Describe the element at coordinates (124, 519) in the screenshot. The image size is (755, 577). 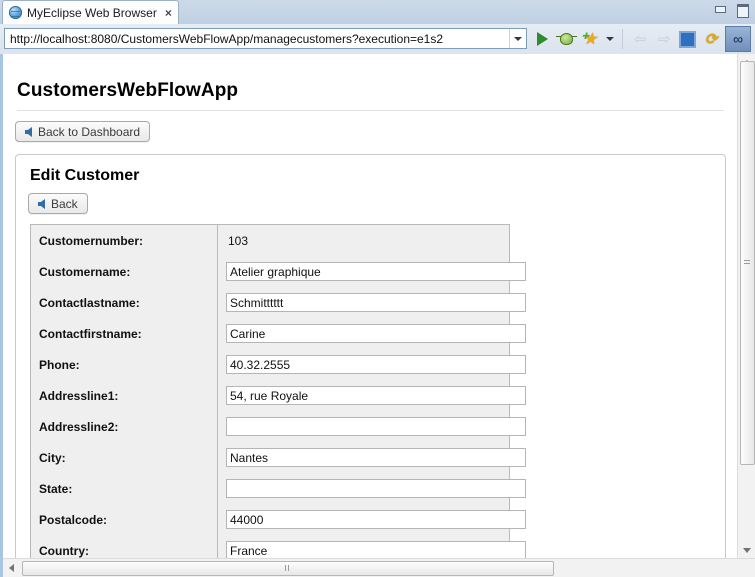
I see `field-label: Postalcode:` at that location.